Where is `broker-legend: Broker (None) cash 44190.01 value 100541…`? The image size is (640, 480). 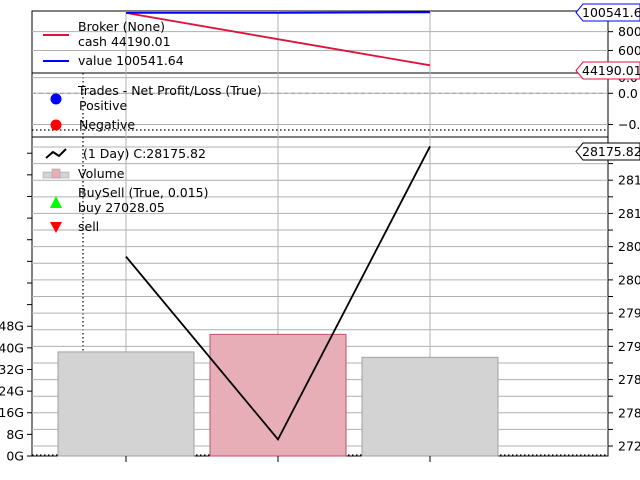 broker-legend: Broker (None) cash 44190.01 value 100541… is located at coordinates (113, 43).